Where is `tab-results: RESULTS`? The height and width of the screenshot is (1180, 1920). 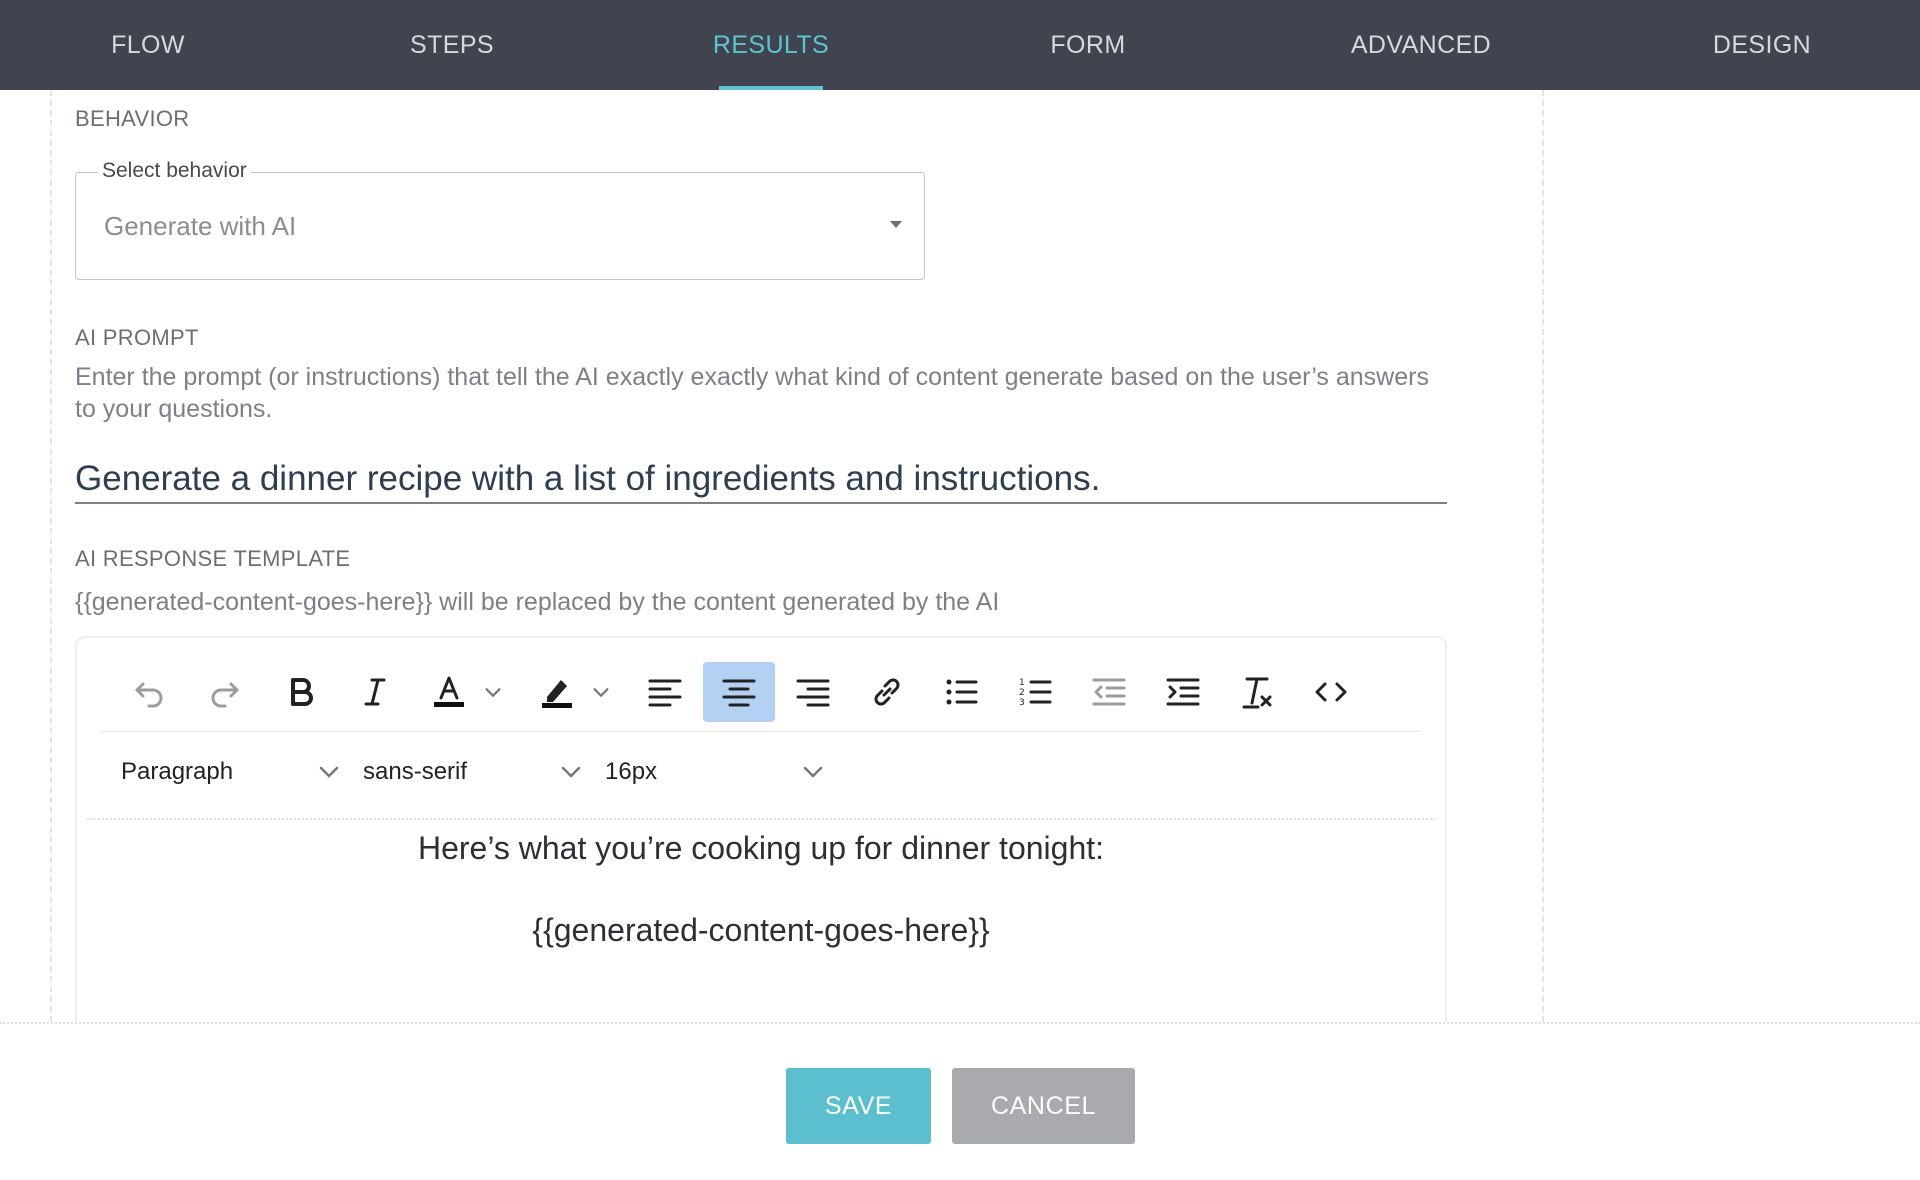 tab-results: RESULTS is located at coordinates (771, 45).